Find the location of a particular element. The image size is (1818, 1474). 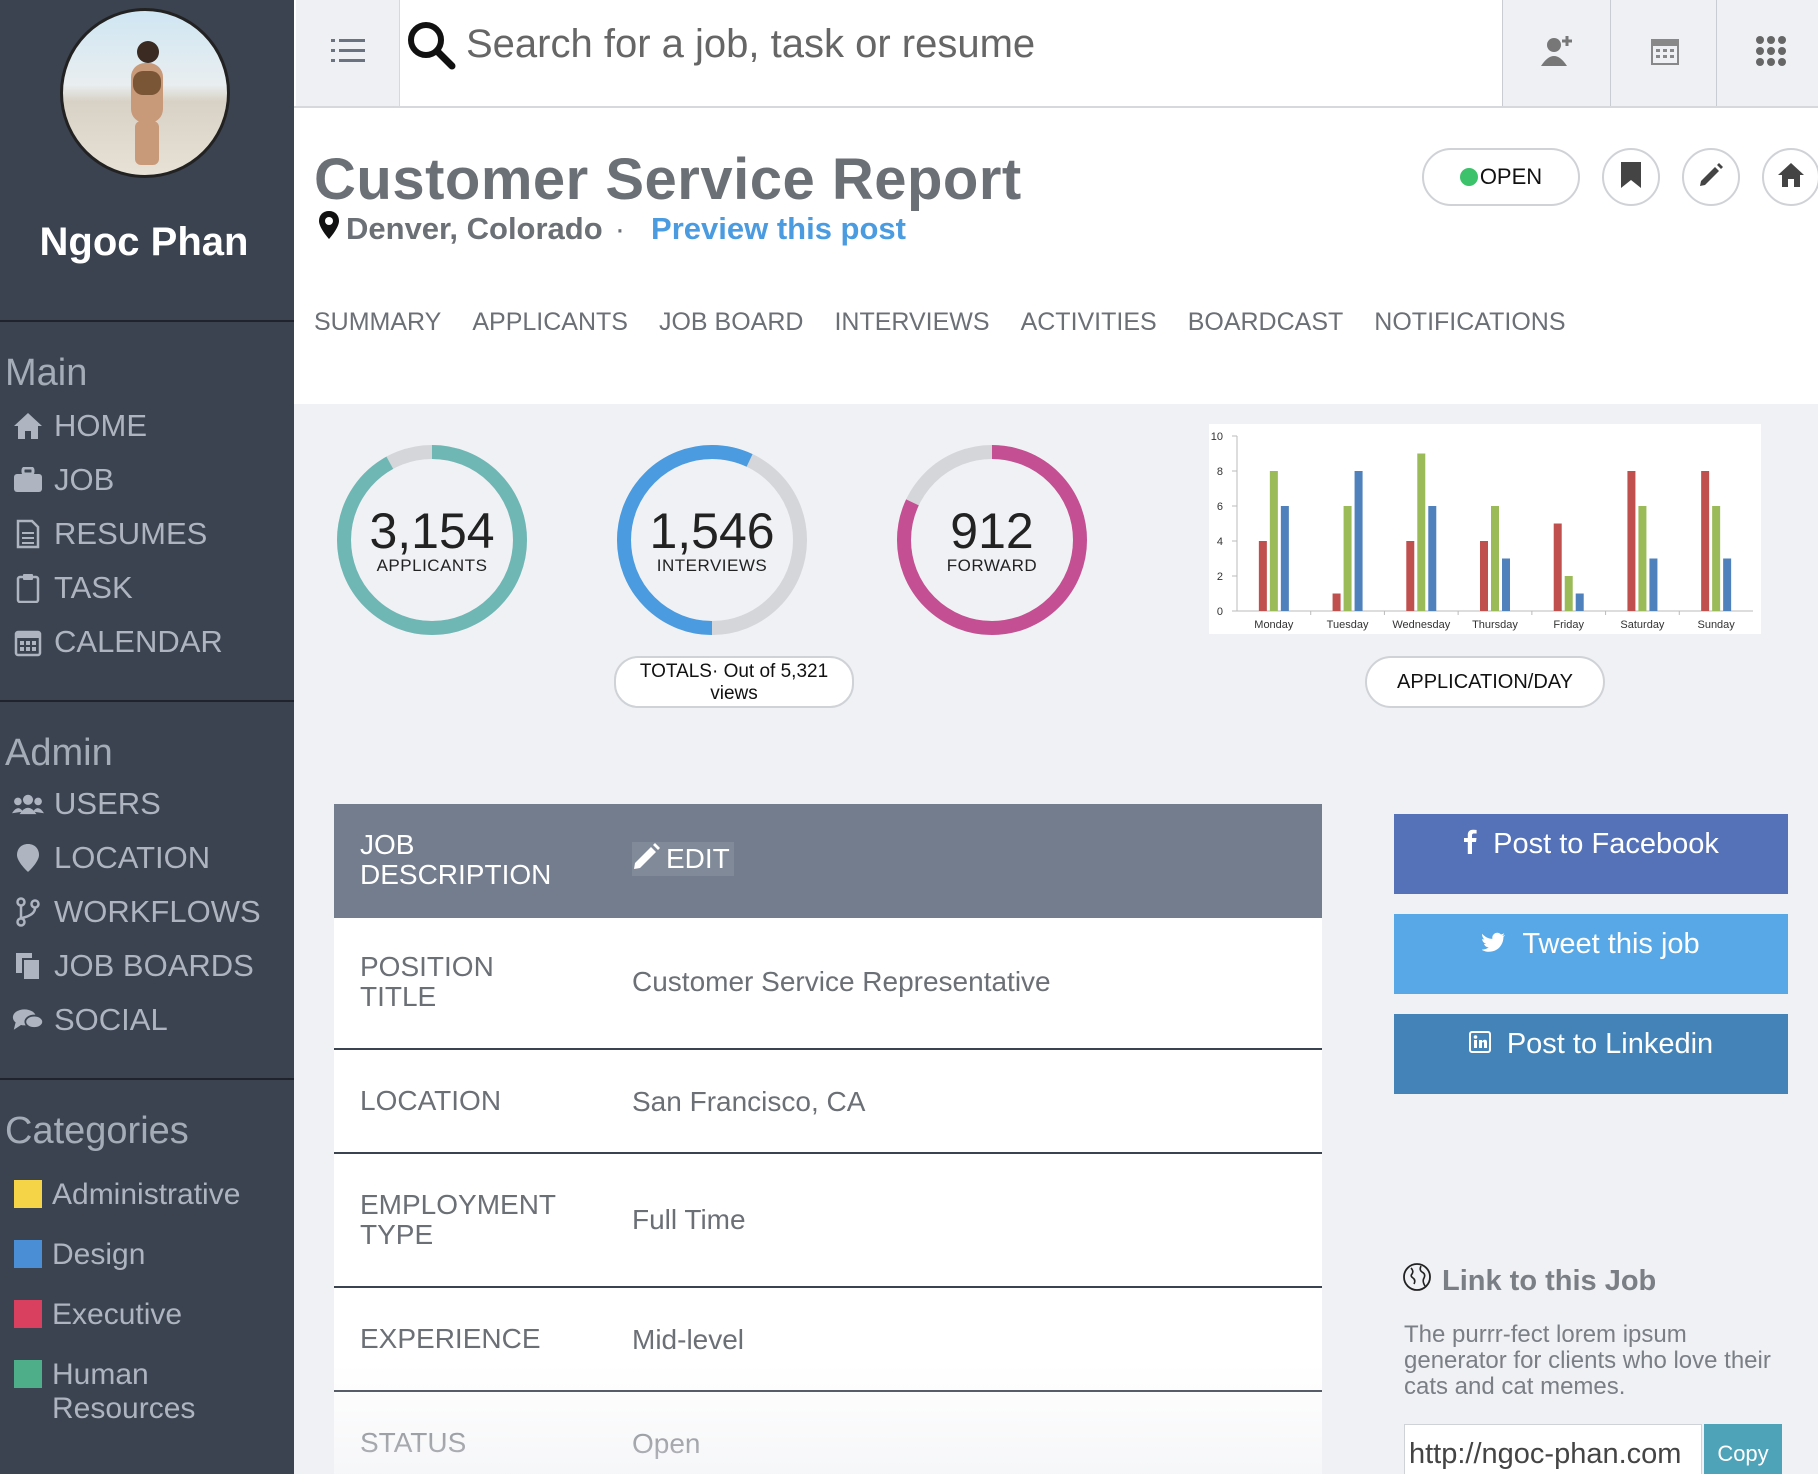

add-user-button is located at coordinates (1556, 53).